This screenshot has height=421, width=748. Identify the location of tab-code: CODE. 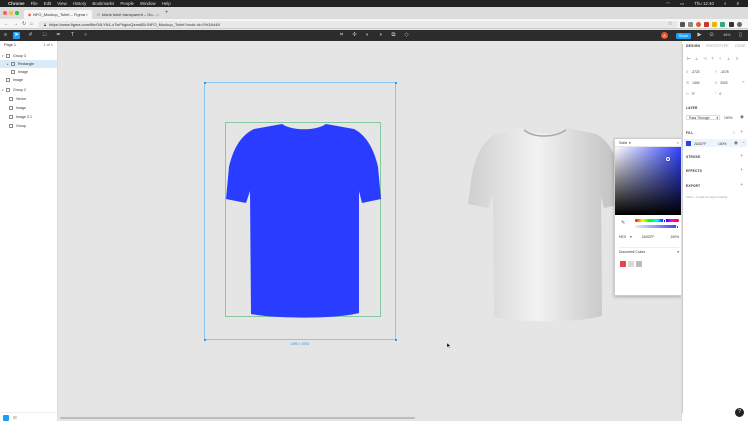
(740, 46).